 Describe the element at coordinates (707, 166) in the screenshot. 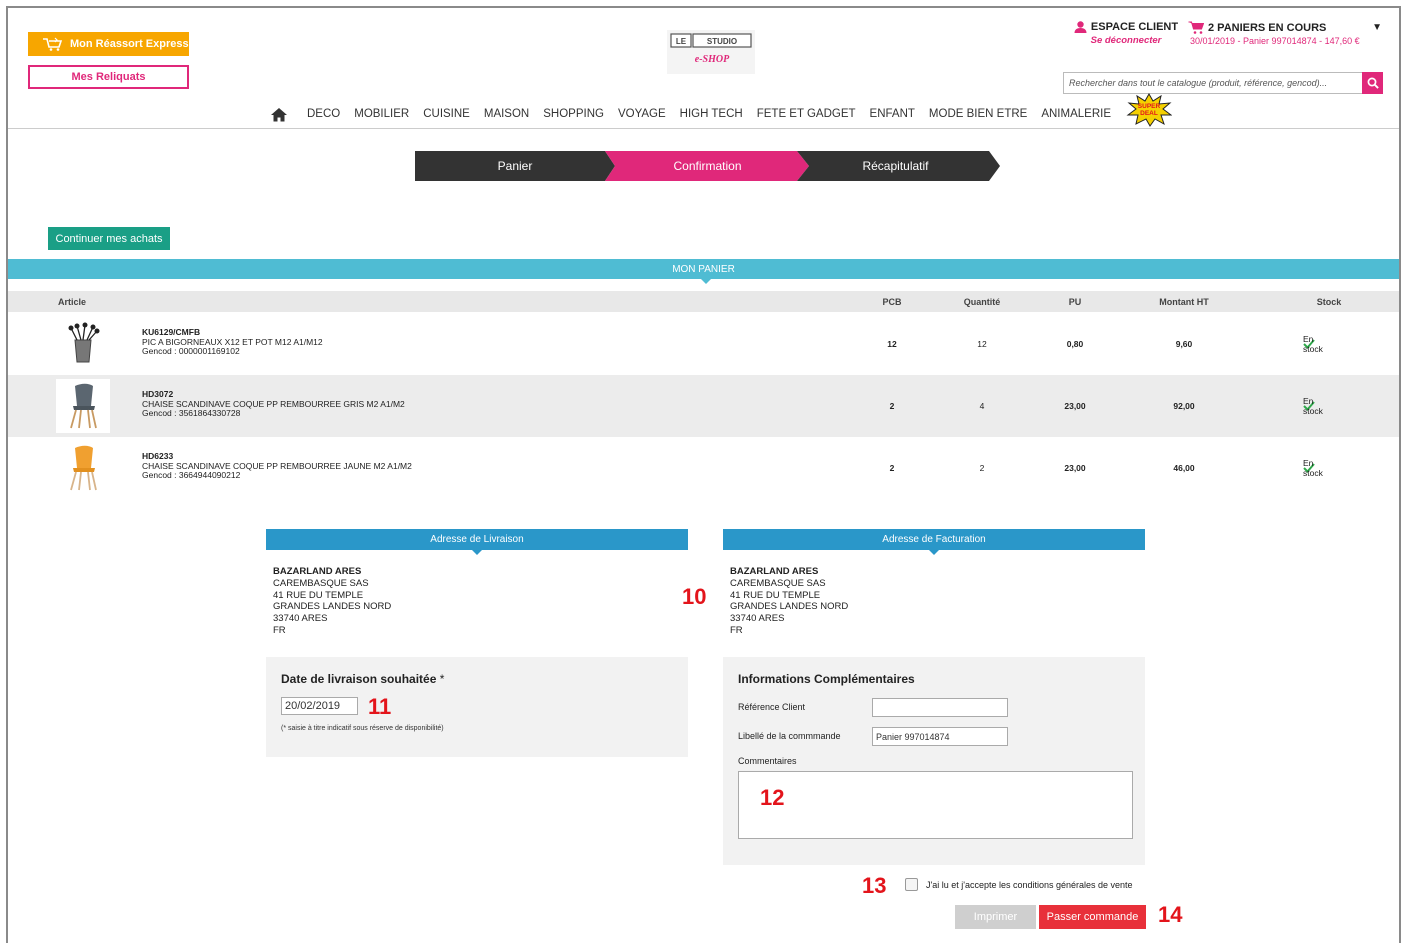

I see `step-confirmation: Confirmation` at that location.